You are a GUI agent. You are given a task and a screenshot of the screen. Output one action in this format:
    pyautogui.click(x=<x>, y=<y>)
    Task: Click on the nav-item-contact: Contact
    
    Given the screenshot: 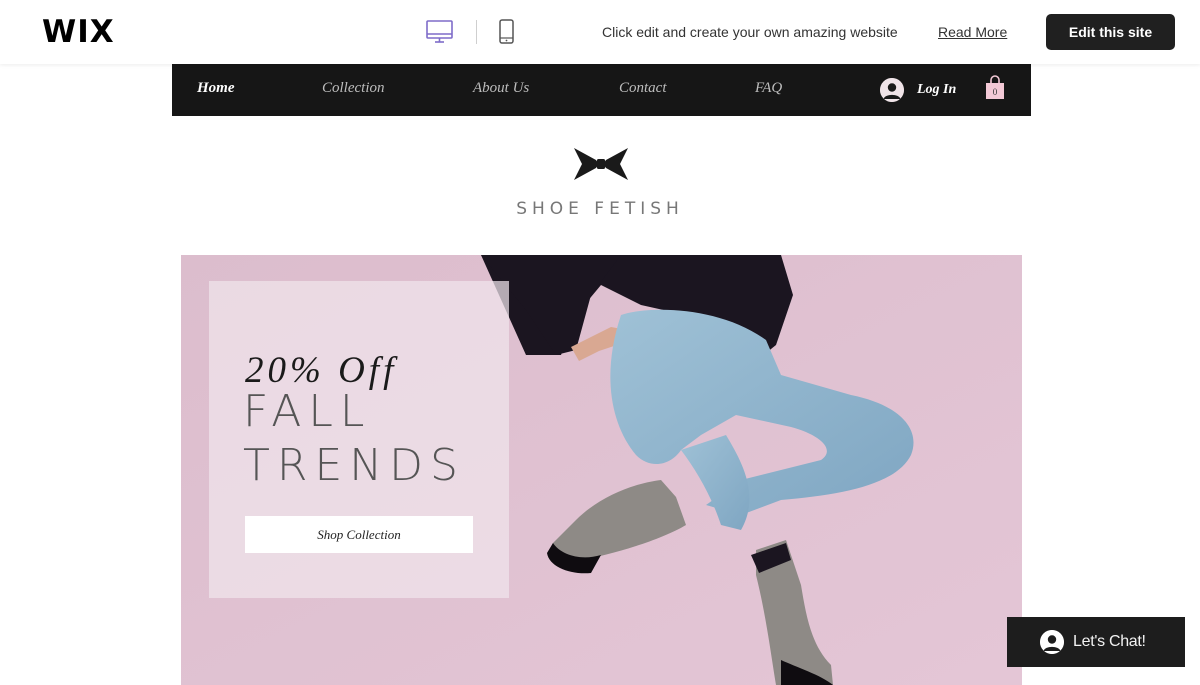 What is the action you would take?
    pyautogui.click(x=643, y=88)
    